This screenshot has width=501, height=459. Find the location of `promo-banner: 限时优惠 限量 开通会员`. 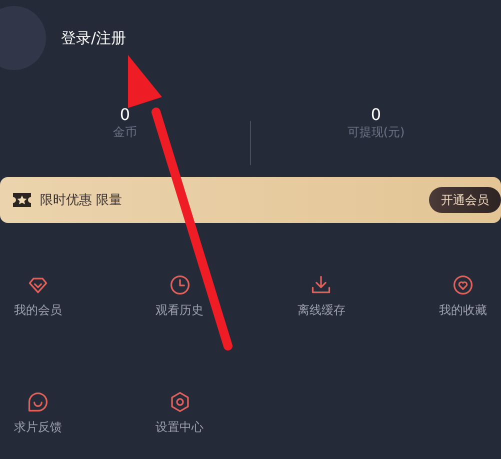

promo-banner: 限时优惠 限量 开通会员 is located at coordinates (250, 200).